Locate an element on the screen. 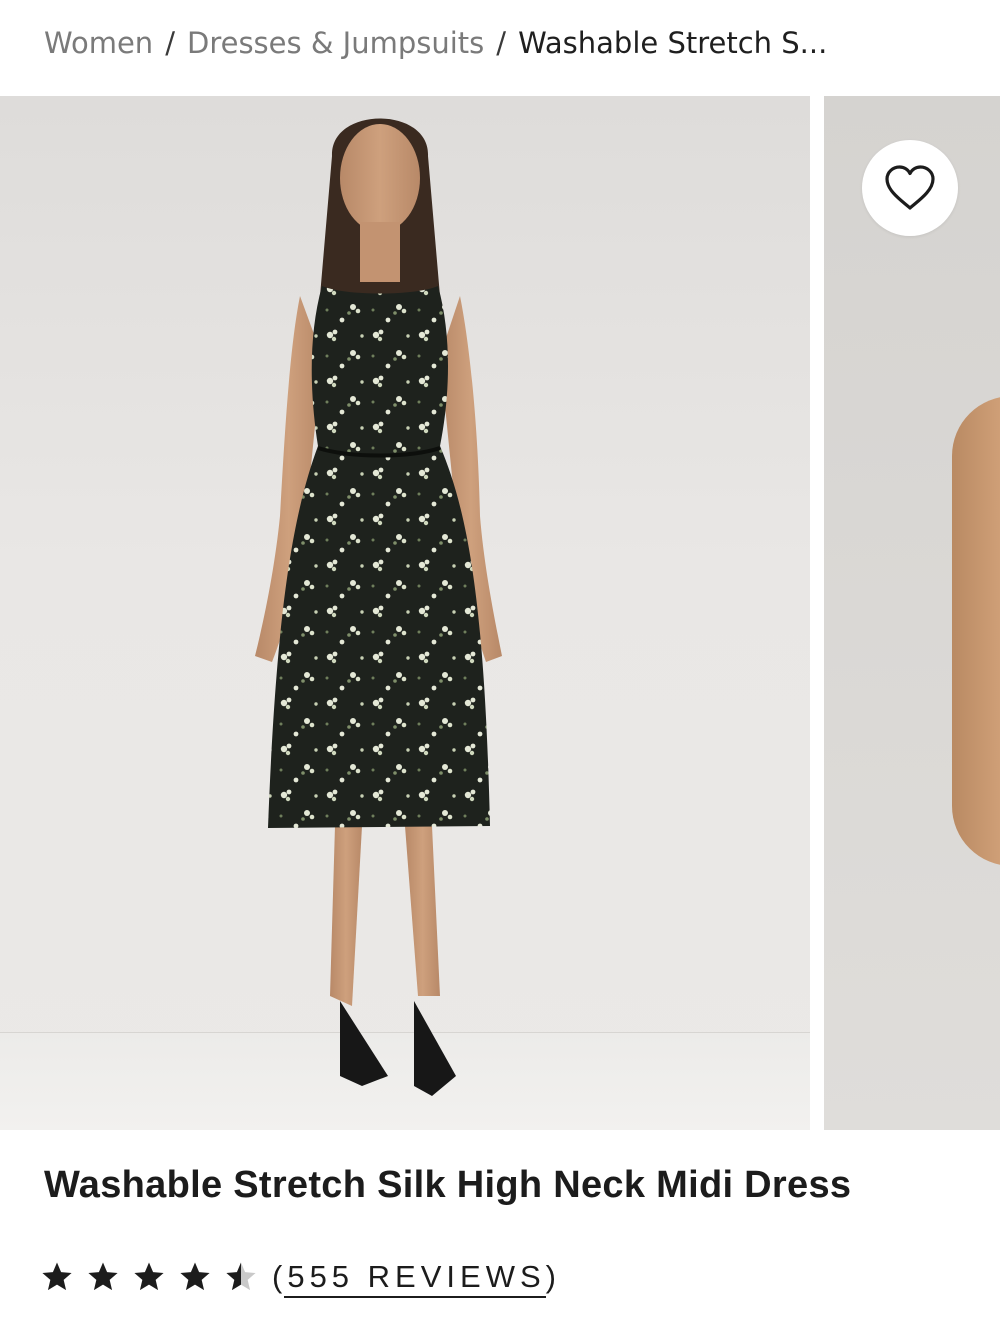 The image size is (1000, 1333). product-rating: (555 REVIEWS) is located at coordinates (300, 1277).